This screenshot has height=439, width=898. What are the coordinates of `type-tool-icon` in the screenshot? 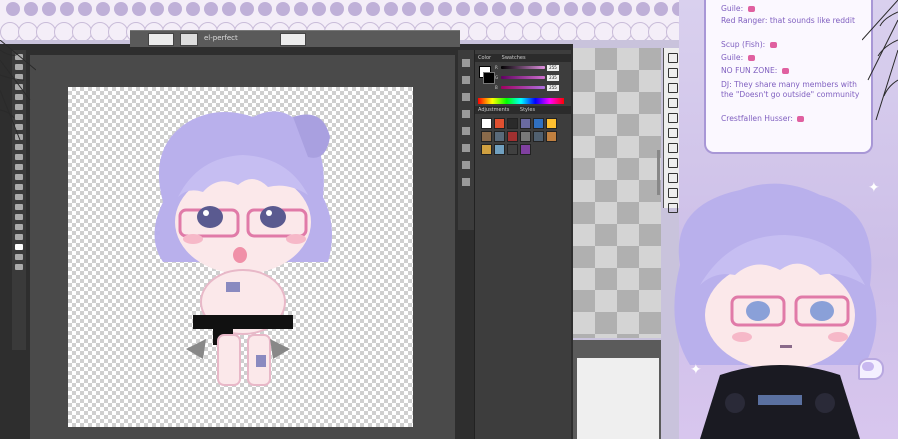 It's located at (19, 197).